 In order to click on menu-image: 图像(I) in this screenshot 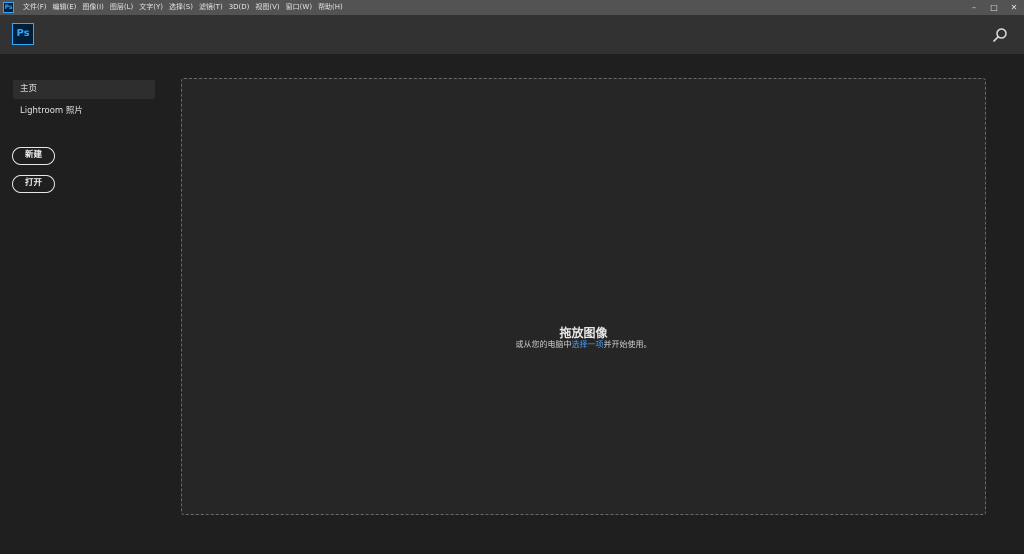, I will do `click(93, 7)`.